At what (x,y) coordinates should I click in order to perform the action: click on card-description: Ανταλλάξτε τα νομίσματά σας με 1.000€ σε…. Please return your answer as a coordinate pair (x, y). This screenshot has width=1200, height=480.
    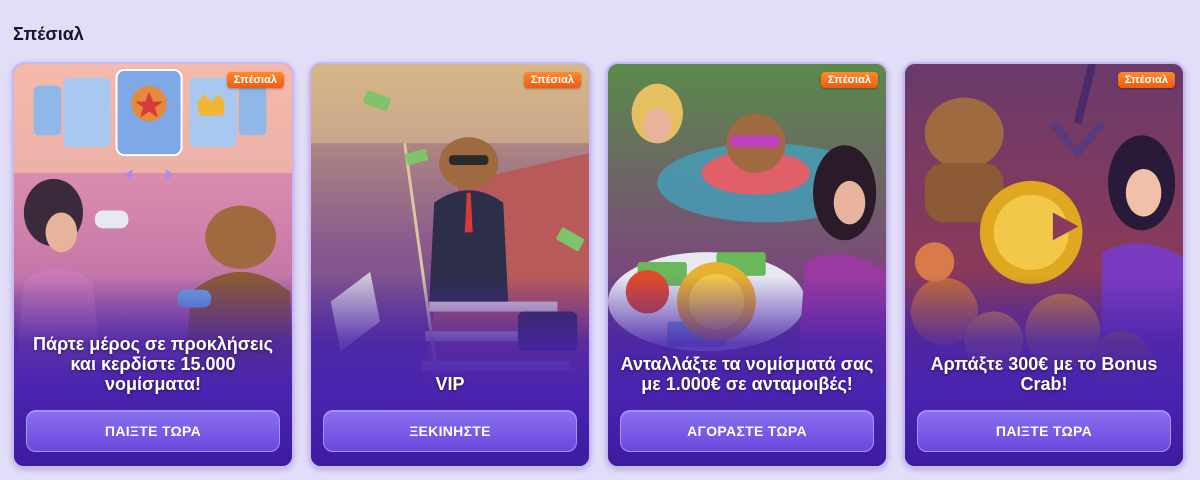
    Looking at the image, I should click on (747, 374).